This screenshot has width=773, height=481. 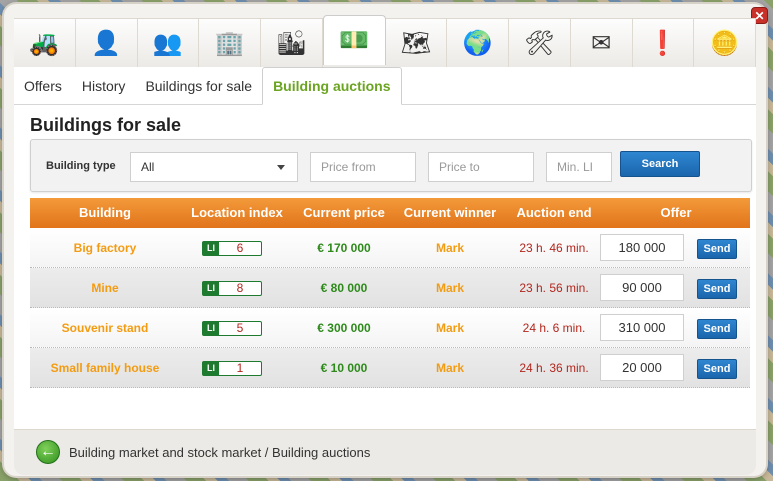 I want to click on people-icon: 👥, so click(x=167, y=43).